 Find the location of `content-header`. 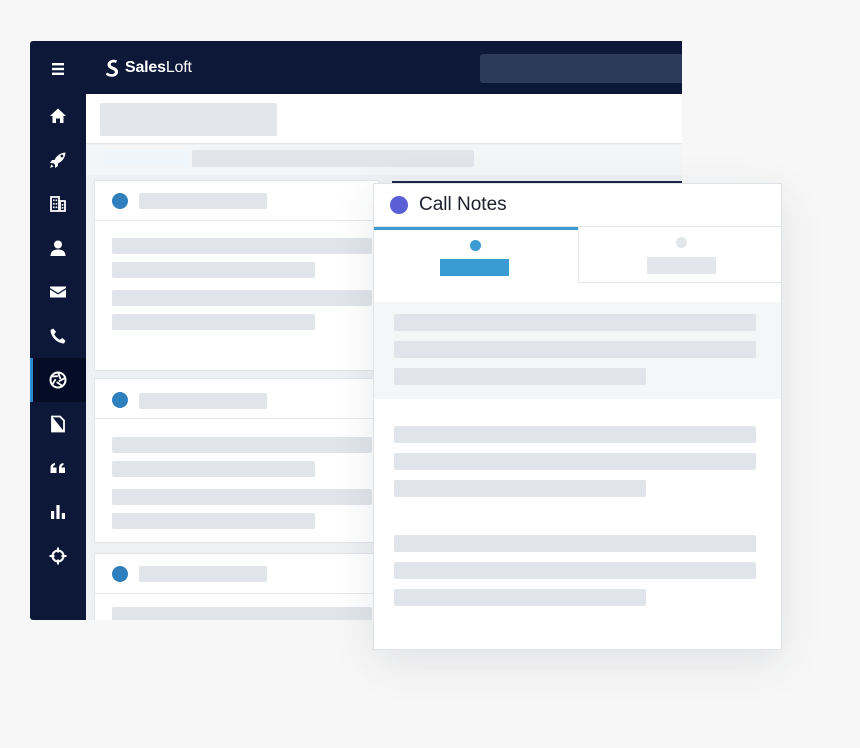

content-header is located at coordinates (384, 119).